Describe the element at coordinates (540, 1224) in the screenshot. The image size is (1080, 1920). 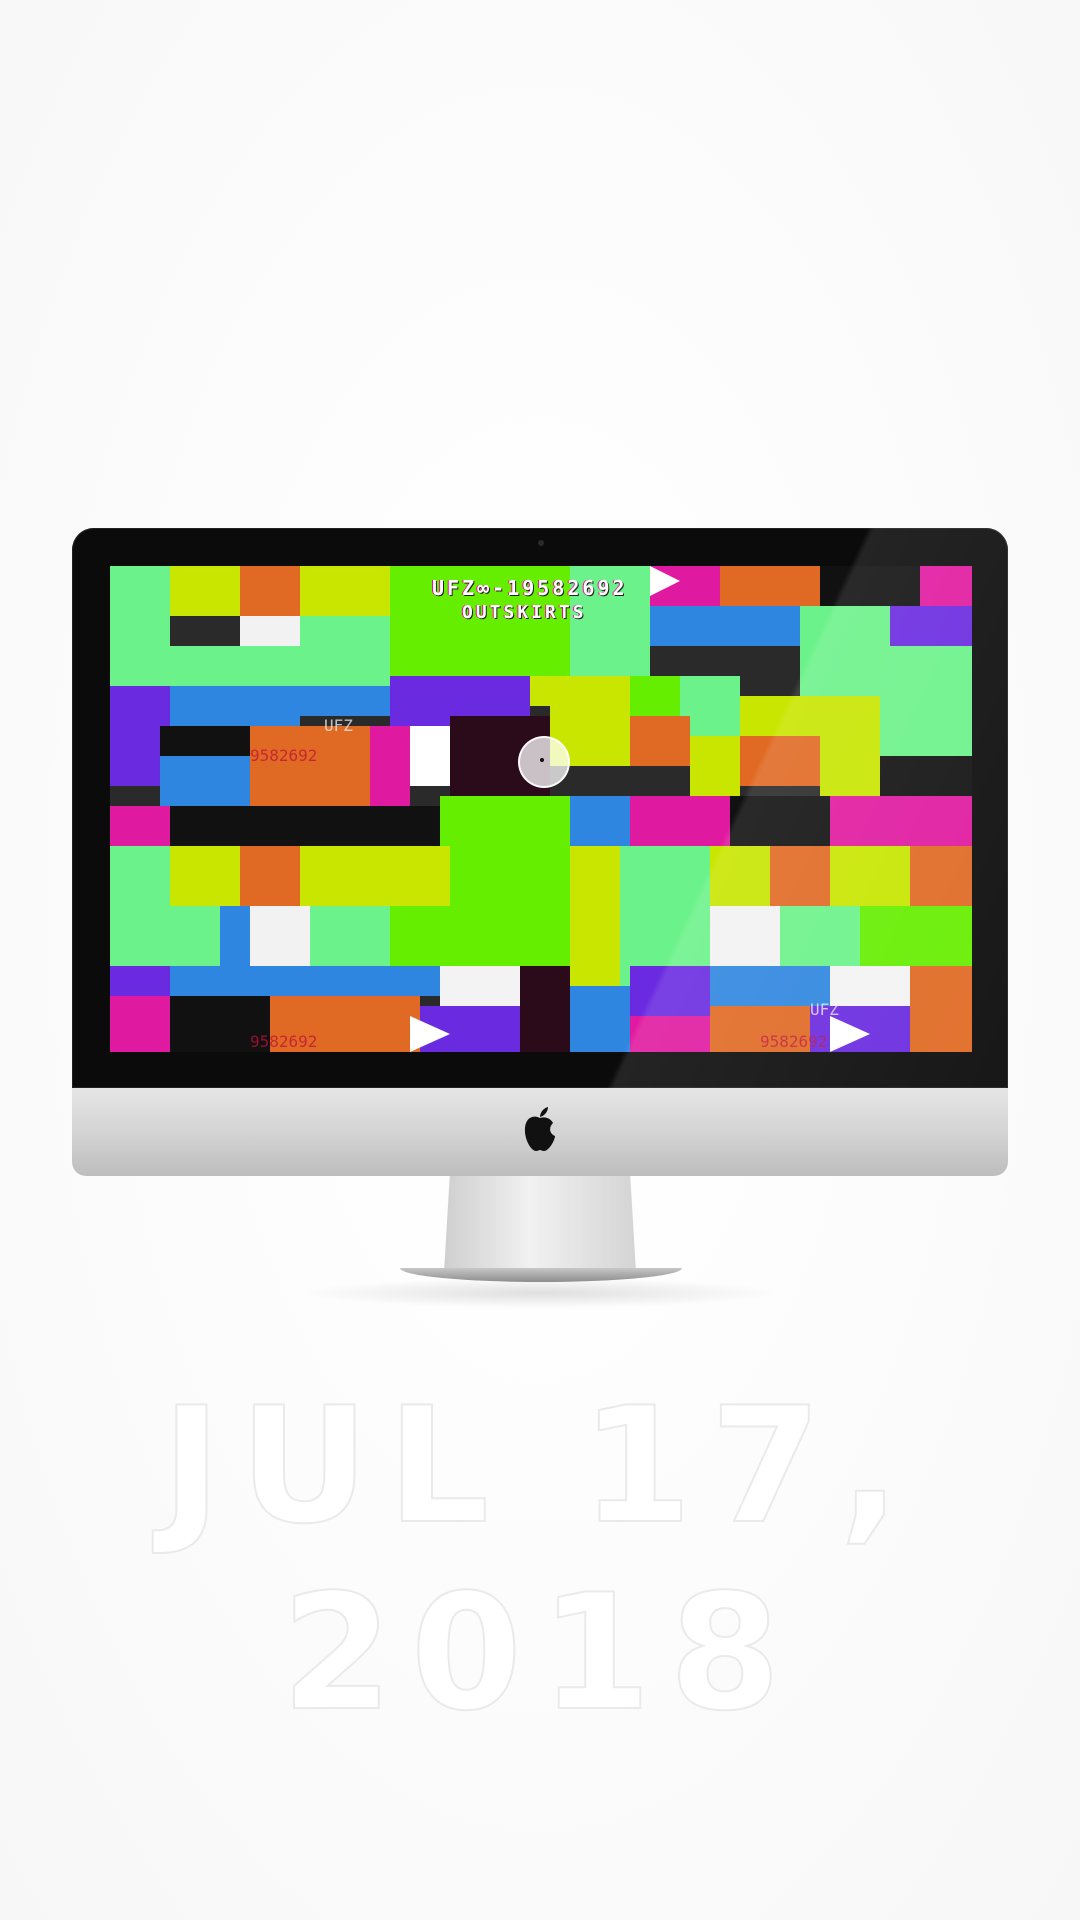
I see `monitor-stand` at that location.